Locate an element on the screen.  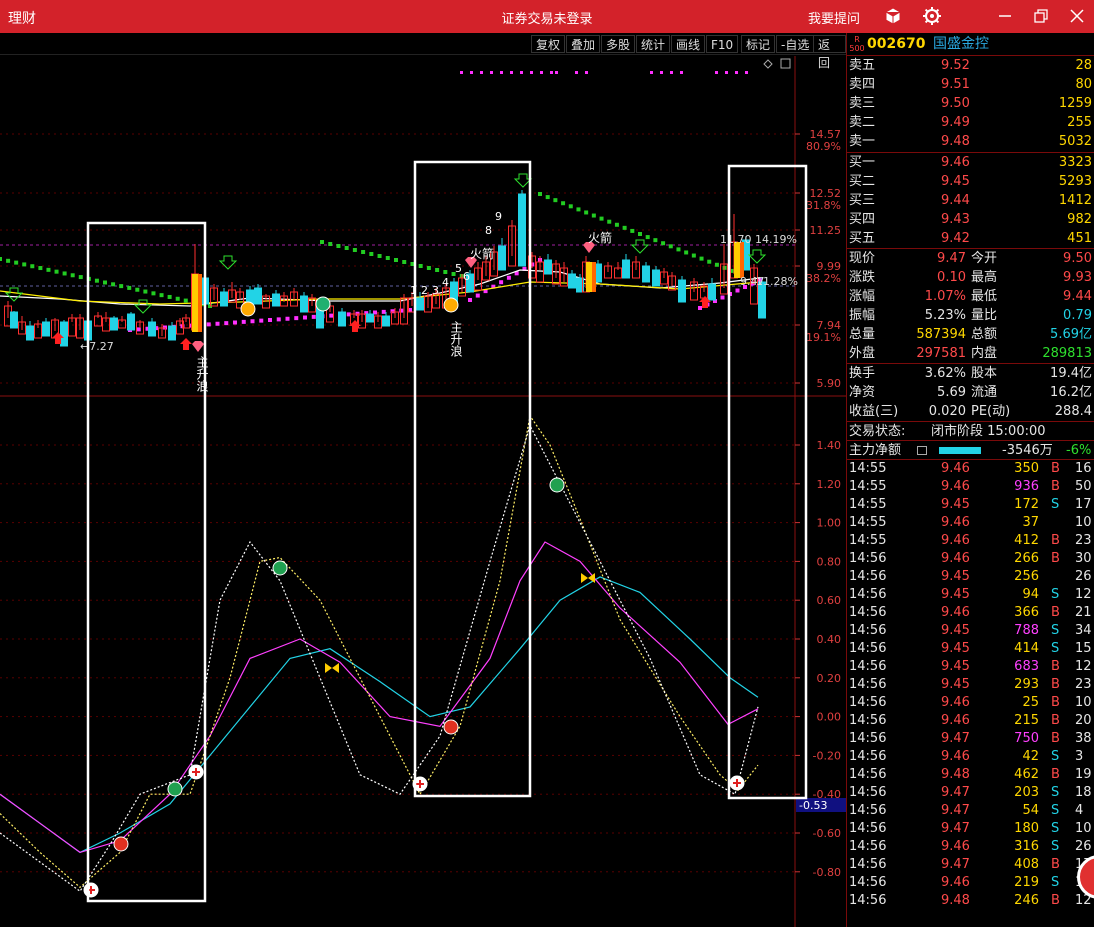
tick-volume: 462 is located at coordinates (1026, 774).